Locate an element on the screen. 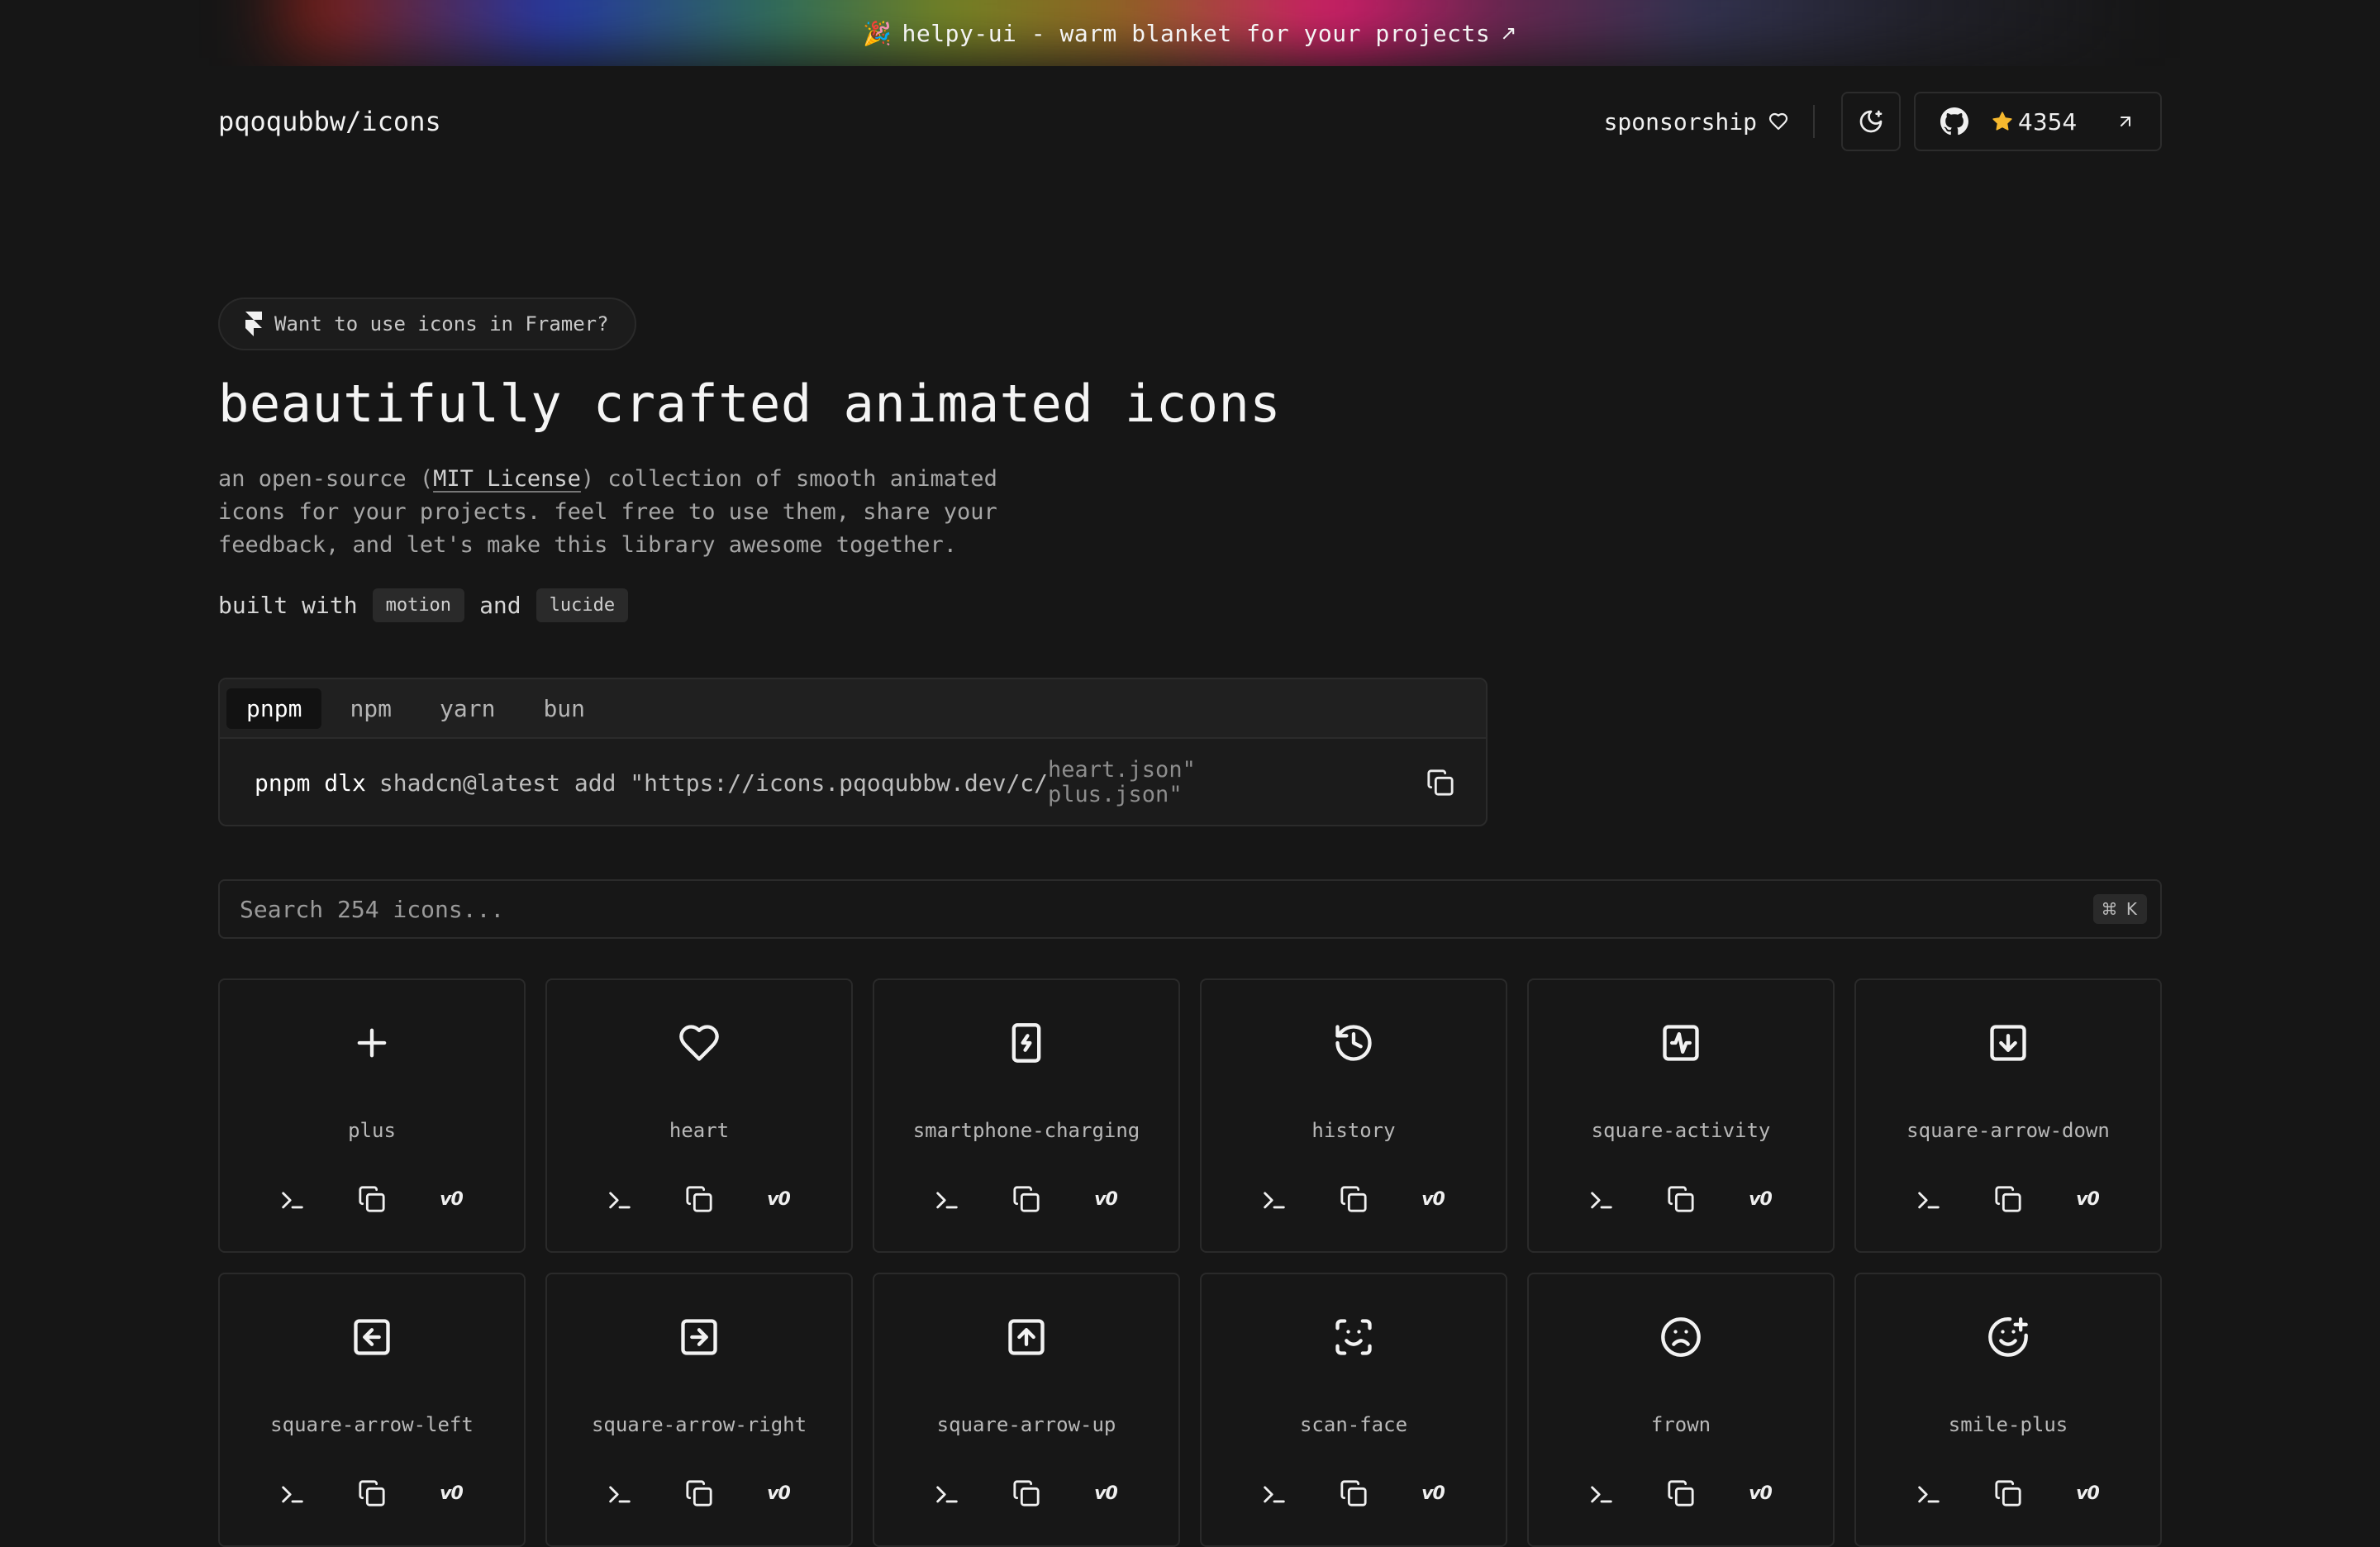 The width and height of the screenshot is (2380, 1547). heart-icon is located at coordinates (699, 1042).